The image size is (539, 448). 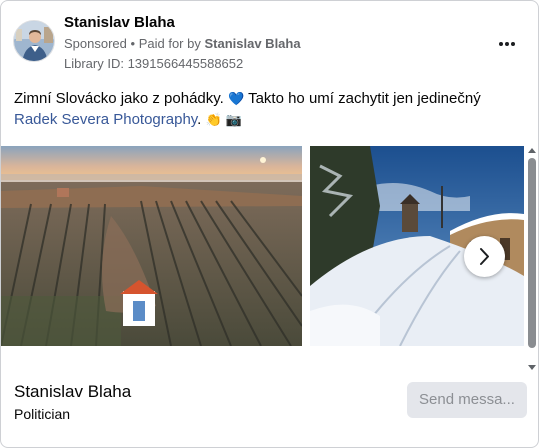 I want to click on post-text-intro: Zimní Slovácko jako z pohádky., so click(x=121, y=98).